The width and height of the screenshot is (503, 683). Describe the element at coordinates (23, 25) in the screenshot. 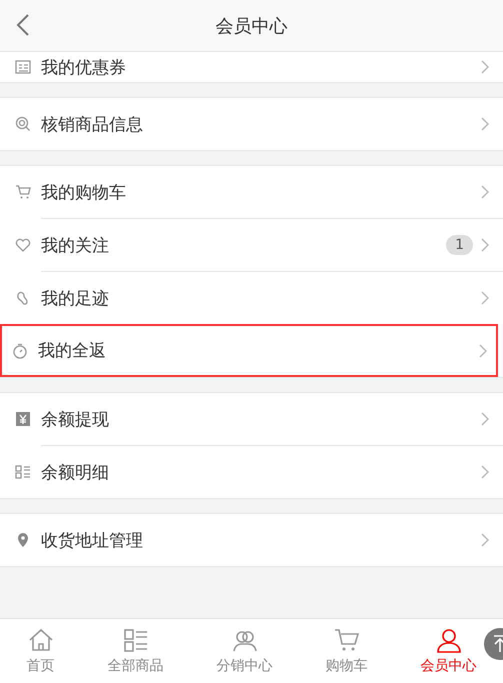

I see `back-icon` at that location.